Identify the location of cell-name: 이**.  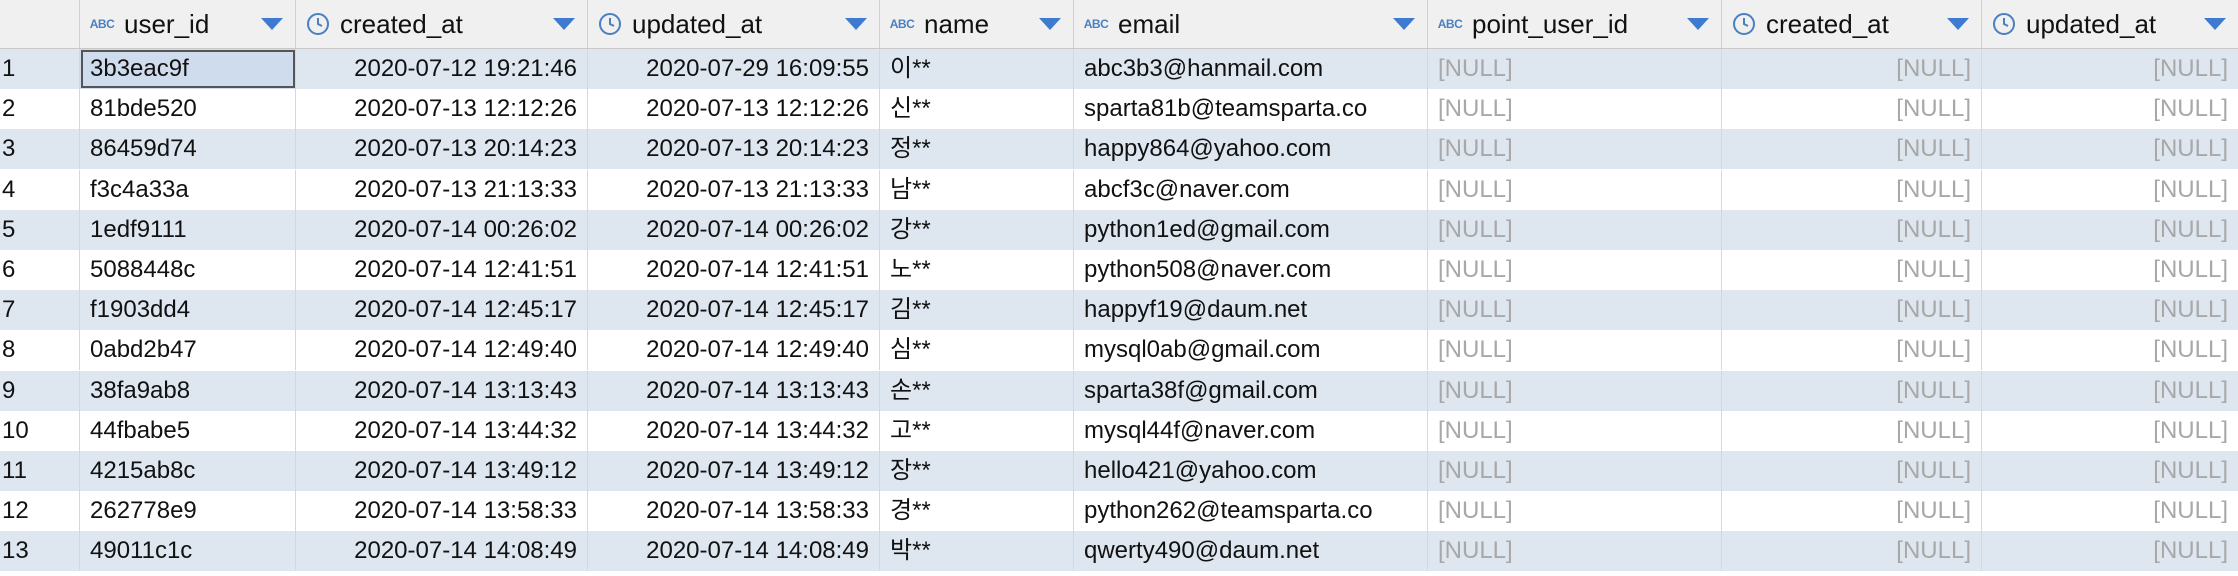
(977, 69).